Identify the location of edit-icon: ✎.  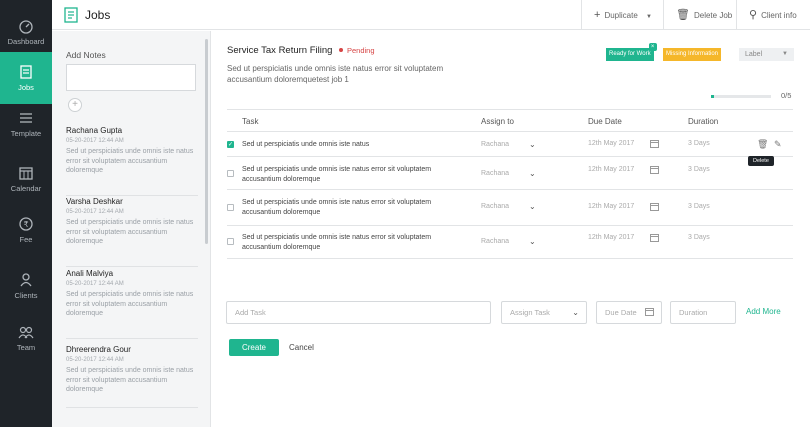
(778, 144).